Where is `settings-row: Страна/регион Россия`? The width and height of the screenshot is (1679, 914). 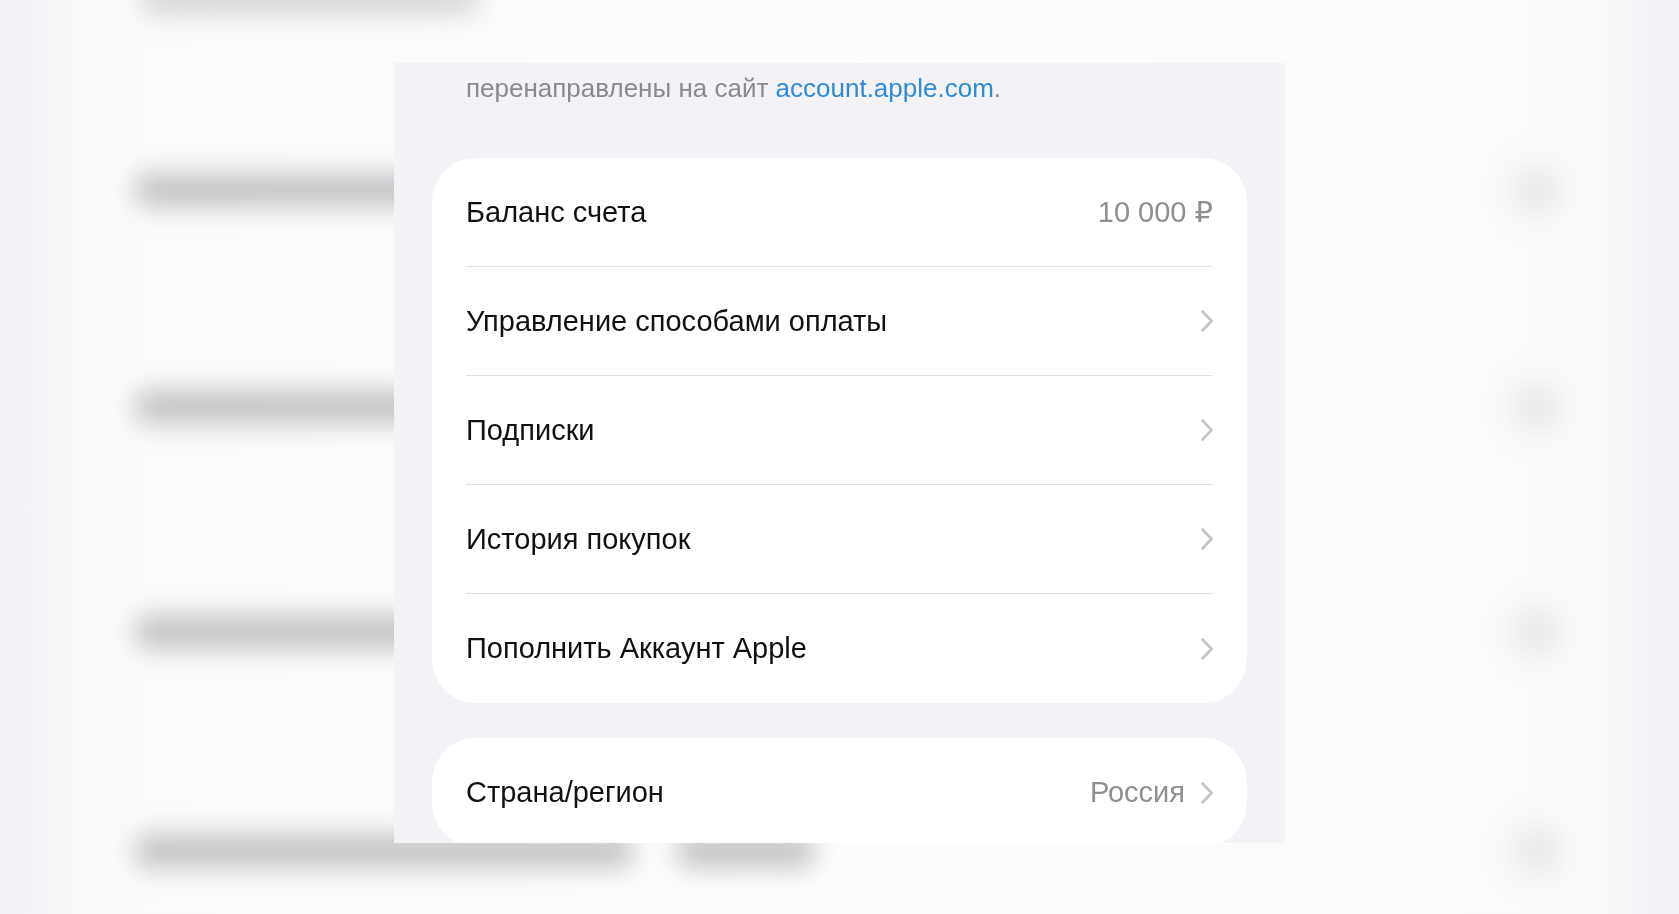 settings-row: Страна/регион Россия is located at coordinates (839, 790).